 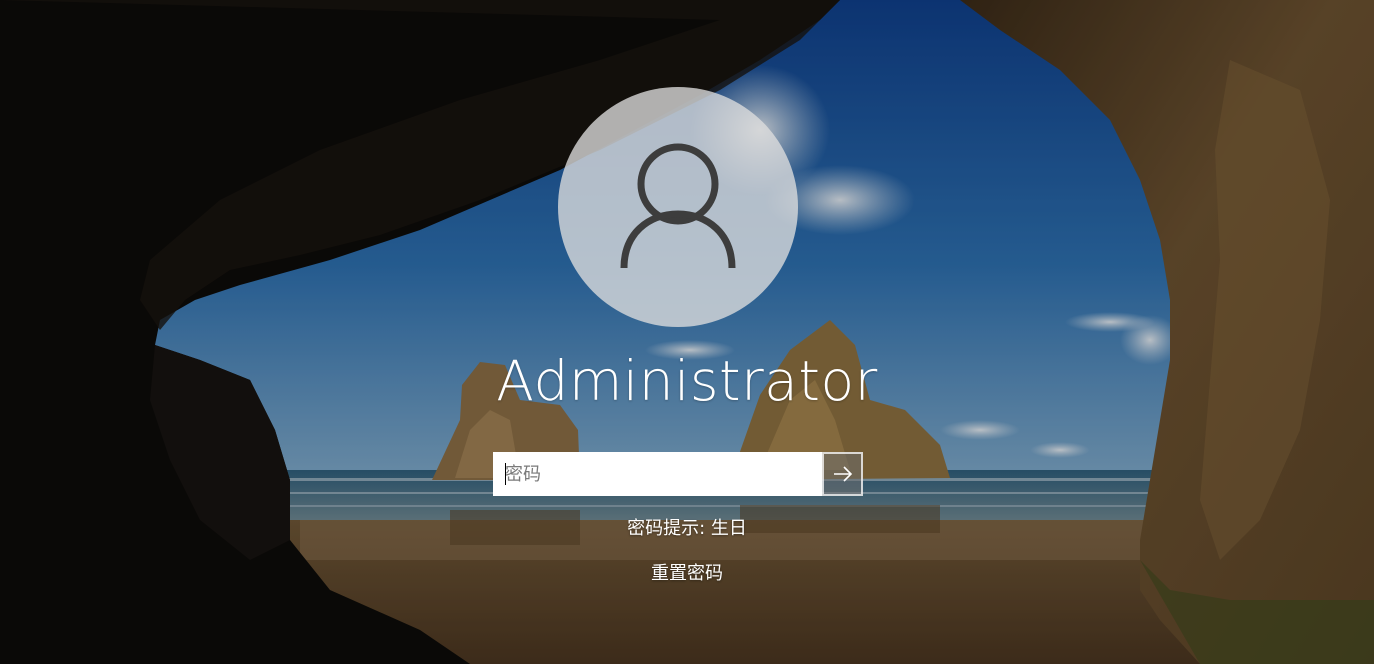 I want to click on text-caret, so click(x=505, y=474).